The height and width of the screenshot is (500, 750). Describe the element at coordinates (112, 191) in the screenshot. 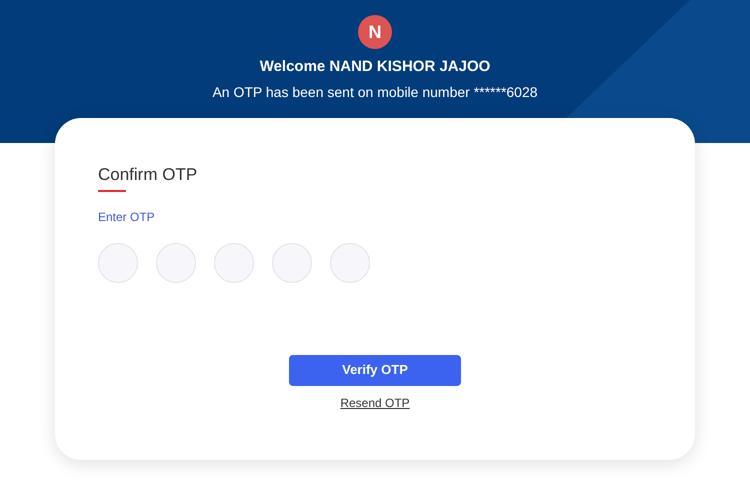

I see `title-underline` at that location.